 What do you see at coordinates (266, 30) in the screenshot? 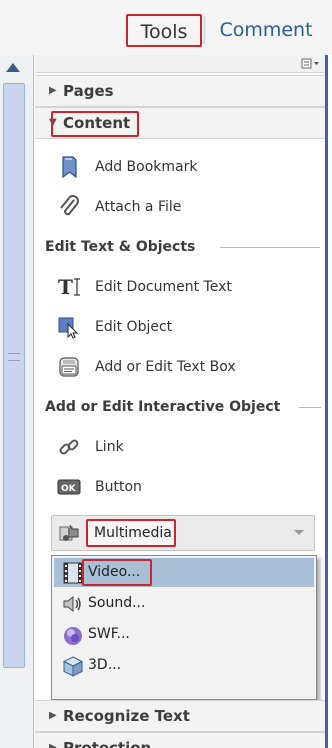
I see `tab-comment: Comment` at bounding box center [266, 30].